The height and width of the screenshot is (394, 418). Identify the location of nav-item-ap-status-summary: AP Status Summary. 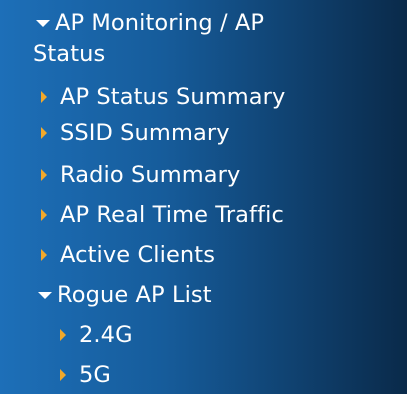
(163, 97).